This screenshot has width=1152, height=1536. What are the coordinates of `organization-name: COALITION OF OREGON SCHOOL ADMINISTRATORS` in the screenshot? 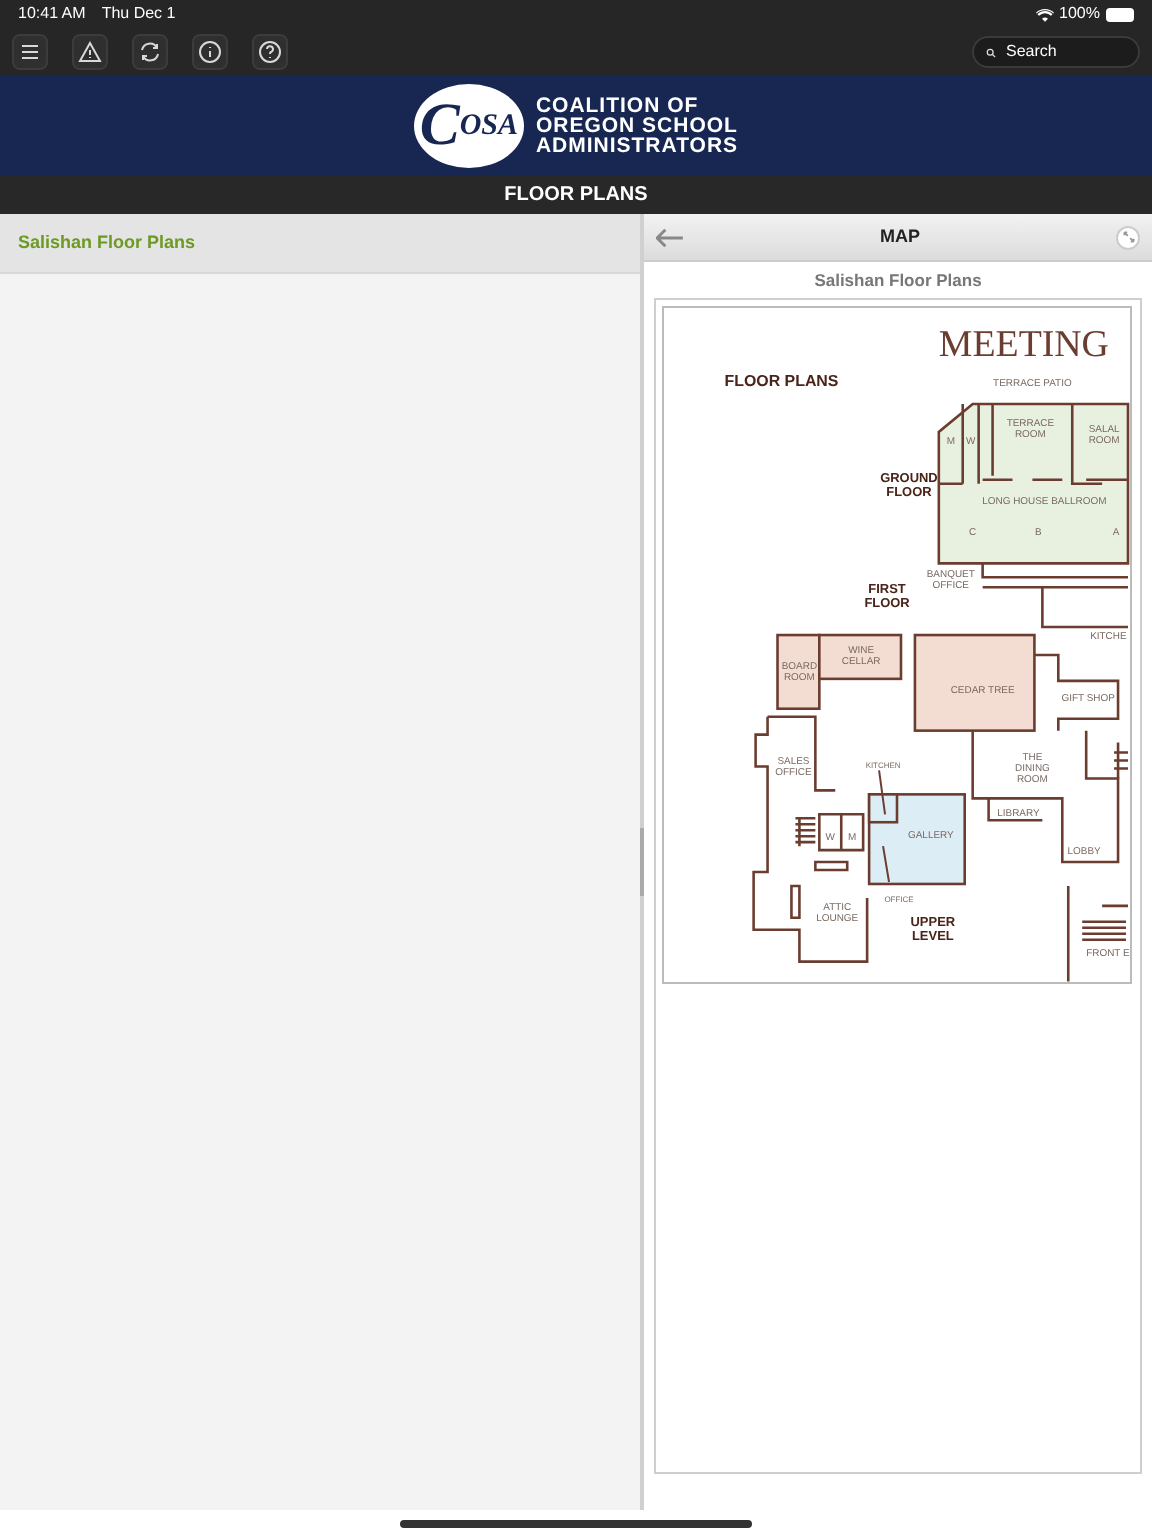 It's located at (637, 126).